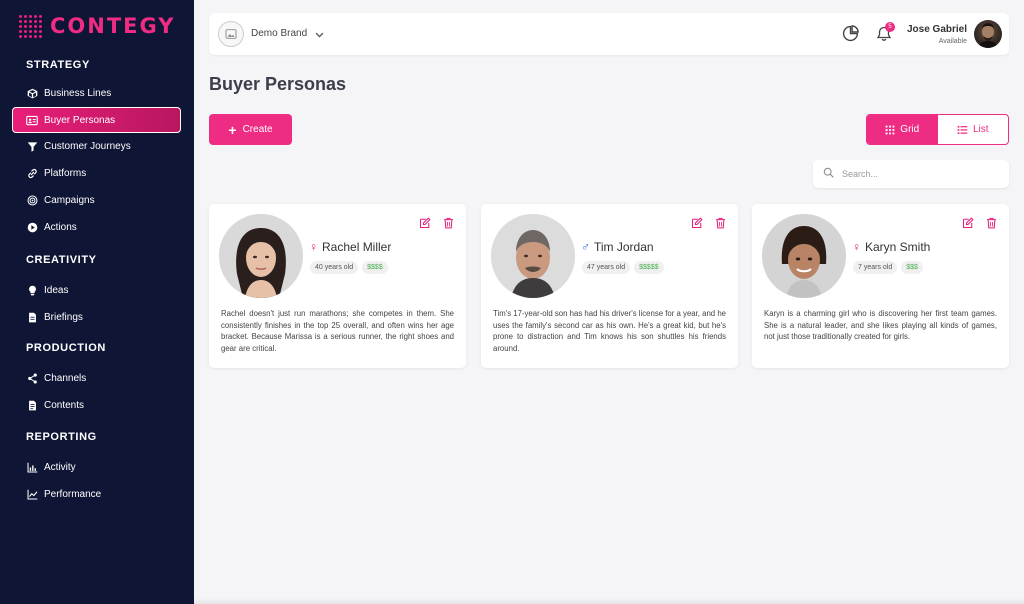  I want to click on sidebar-item-label: Contents, so click(64, 405).